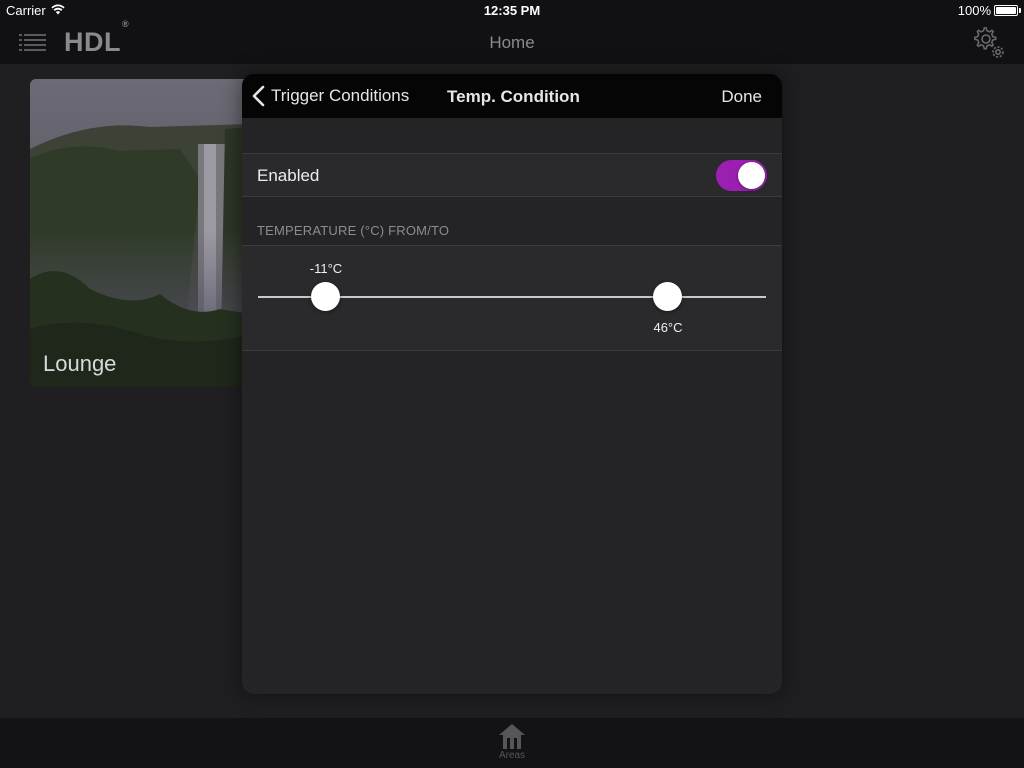  What do you see at coordinates (80, 363) in the screenshot?
I see `area-label: Lounge` at bounding box center [80, 363].